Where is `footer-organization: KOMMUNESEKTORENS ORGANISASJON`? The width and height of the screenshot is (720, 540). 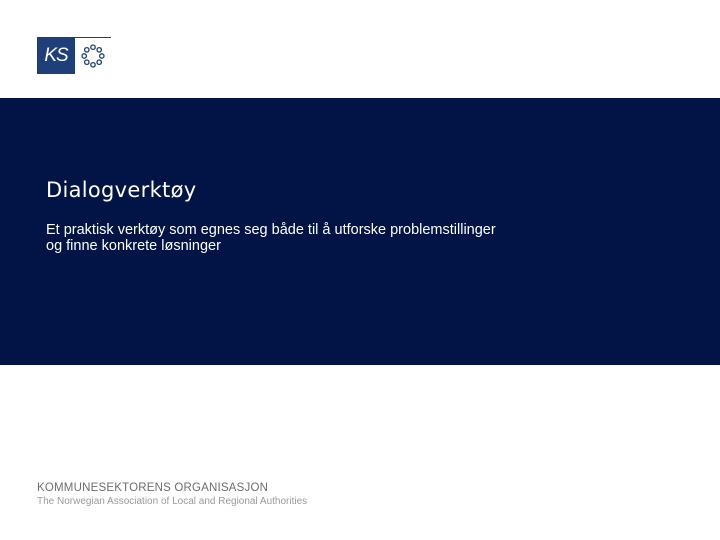 footer-organization: KOMMUNESEKTORENS ORGANISASJON is located at coordinates (153, 488).